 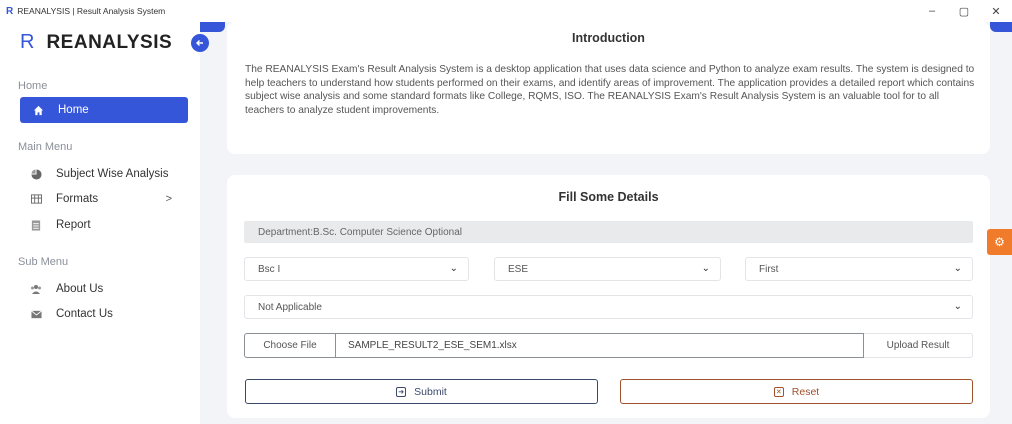 I want to click on sidebar-item-report: Report, so click(x=104, y=225).